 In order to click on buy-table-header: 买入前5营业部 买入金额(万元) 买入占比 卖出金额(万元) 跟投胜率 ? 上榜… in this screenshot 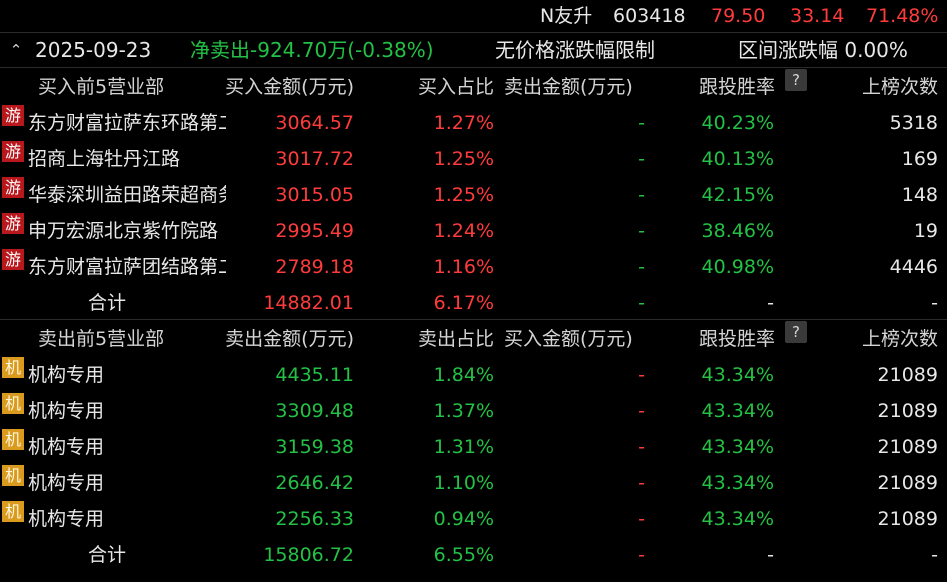, I will do `click(473, 87)`.